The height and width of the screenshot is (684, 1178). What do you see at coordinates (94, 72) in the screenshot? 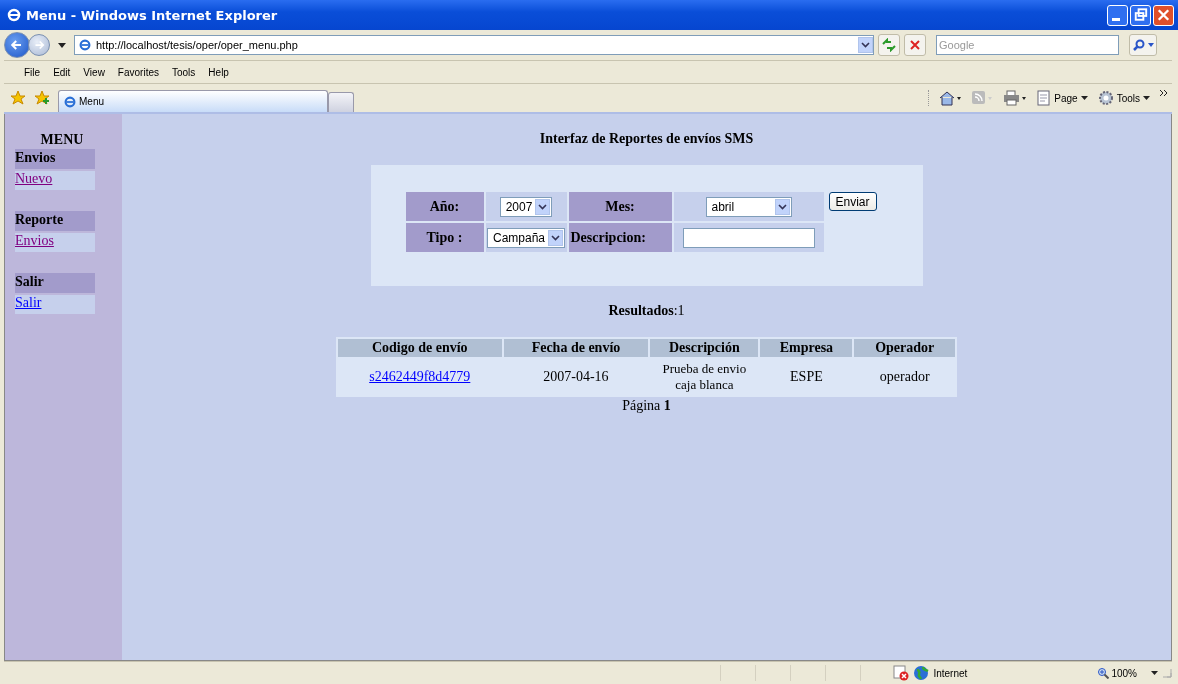
I see `menu-item: View` at bounding box center [94, 72].